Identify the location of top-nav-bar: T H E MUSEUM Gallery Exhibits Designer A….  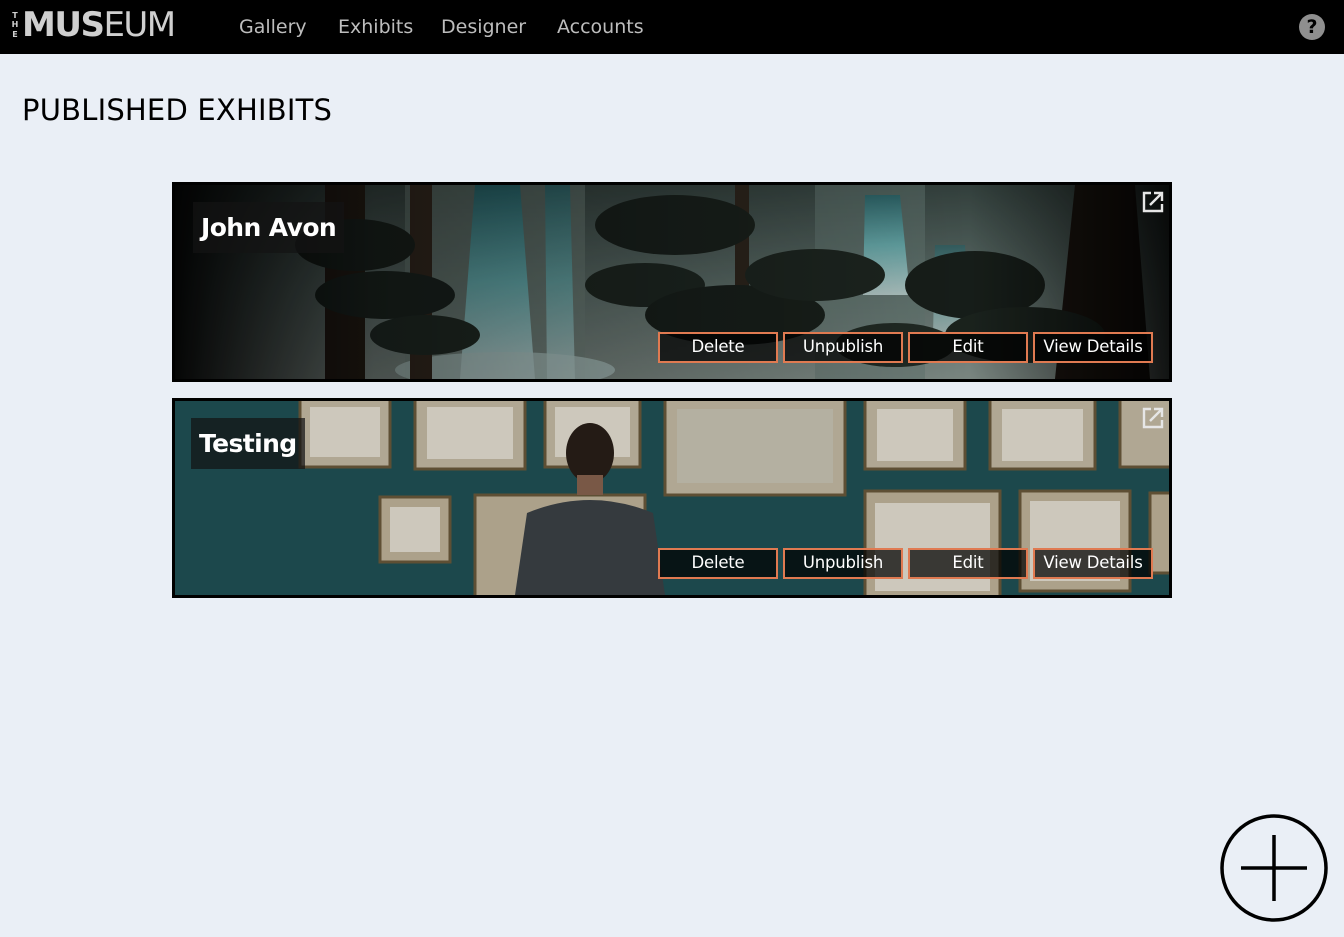
(672, 27).